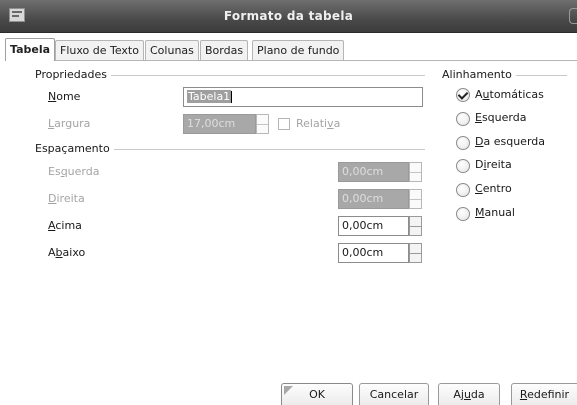 The height and width of the screenshot is (405, 577). What do you see at coordinates (73, 74) in the screenshot?
I see `propriedades-heading: Propriedades` at bounding box center [73, 74].